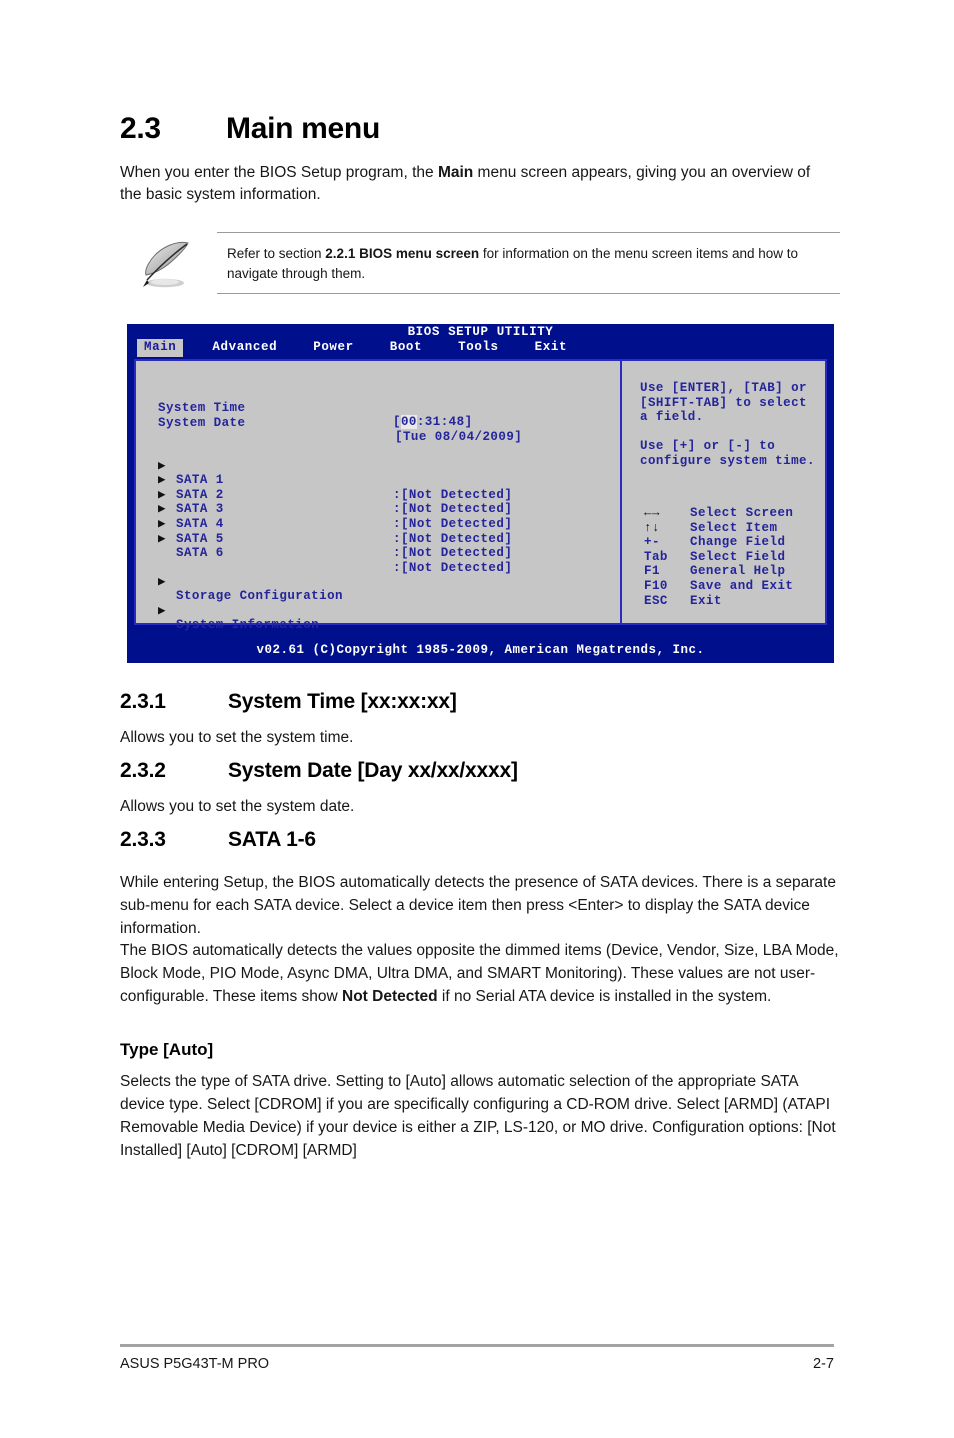 The width and height of the screenshot is (954, 1438). I want to click on bios-menu-bar: Main Advanced Power Boot Tools Exit, so click(355, 348).